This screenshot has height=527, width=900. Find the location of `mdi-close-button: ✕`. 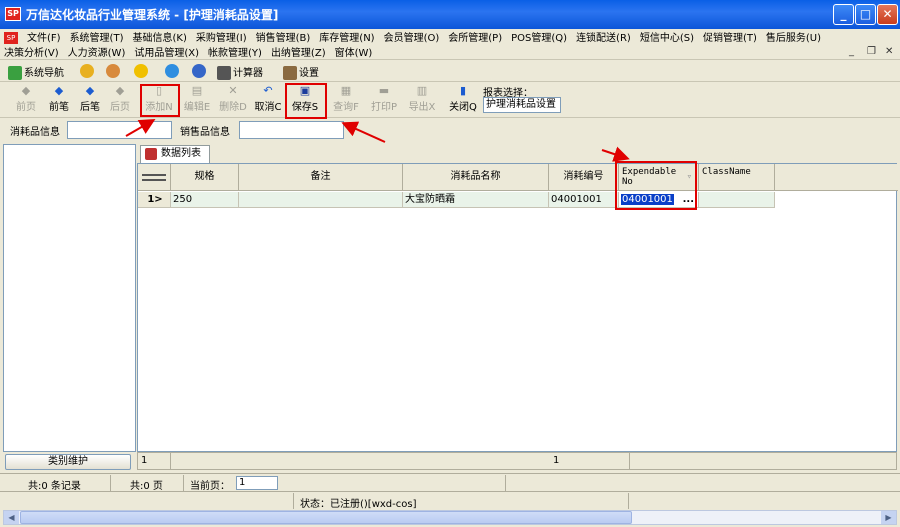

mdi-close-button: ✕ is located at coordinates (889, 51).